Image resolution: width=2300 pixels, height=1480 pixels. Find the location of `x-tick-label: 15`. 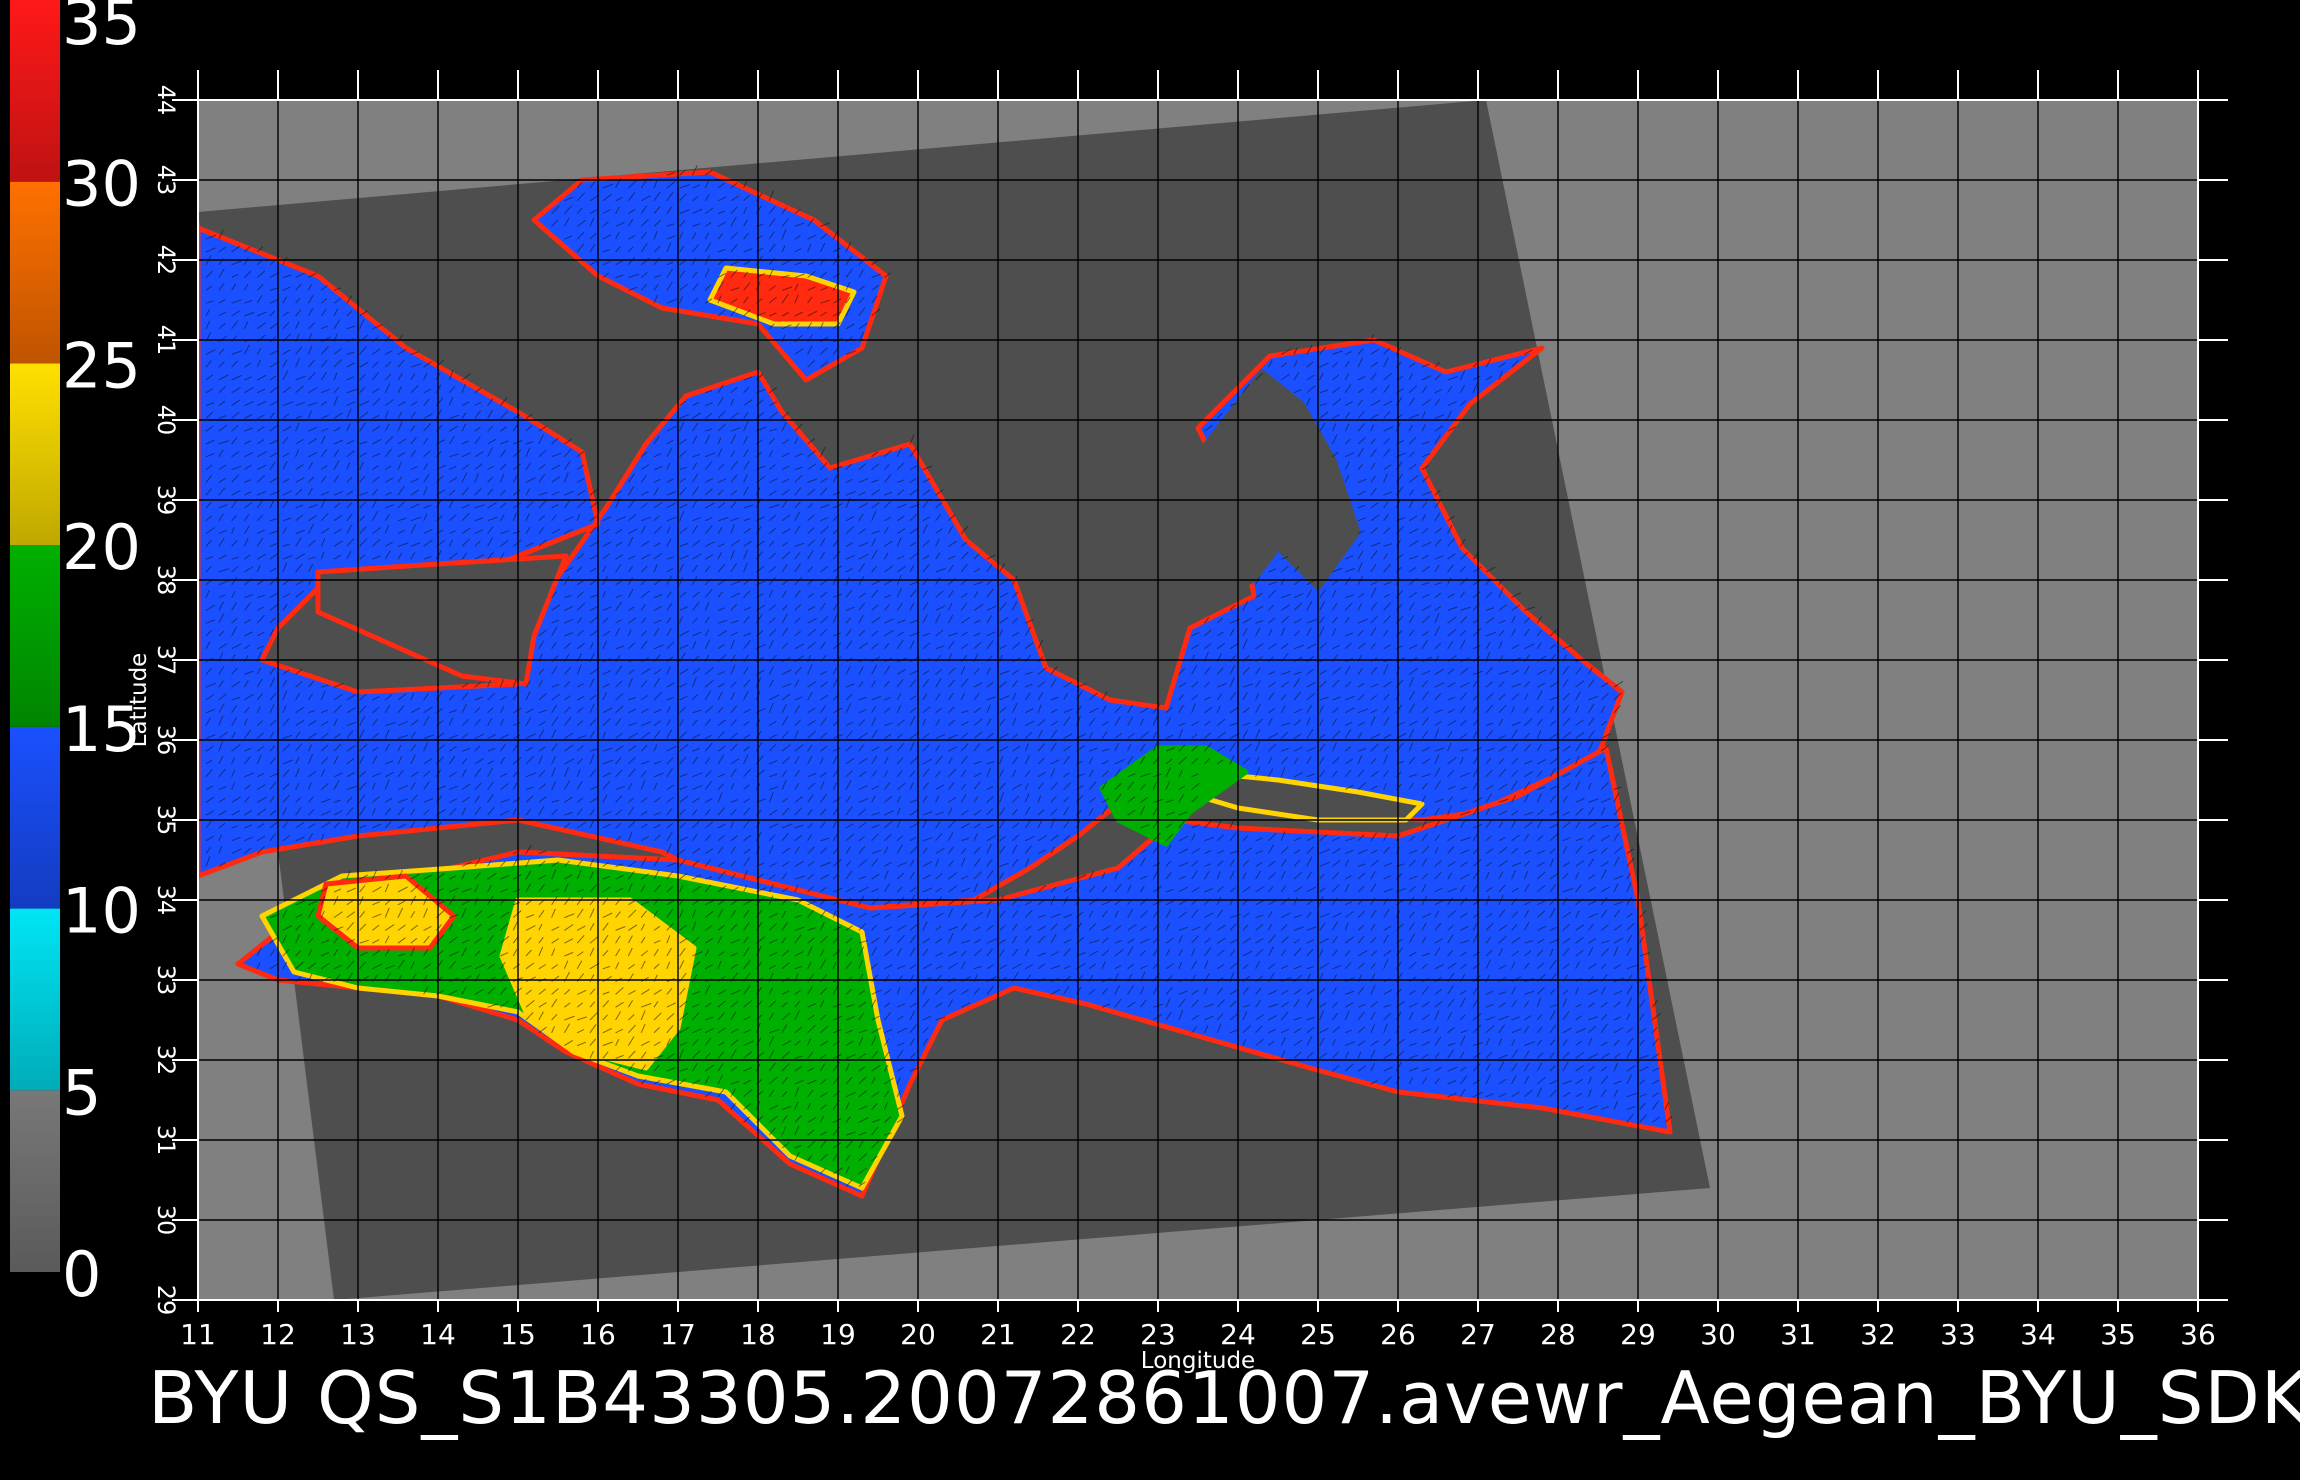

x-tick-label: 15 is located at coordinates (518, 1334).